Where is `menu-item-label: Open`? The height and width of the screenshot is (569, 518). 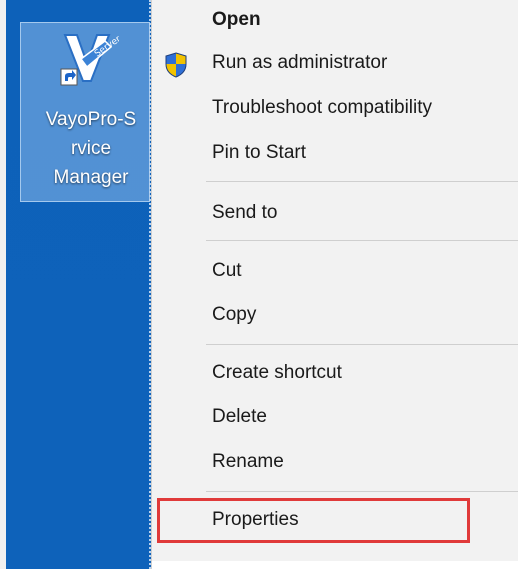 menu-item-label: Open is located at coordinates (236, 19).